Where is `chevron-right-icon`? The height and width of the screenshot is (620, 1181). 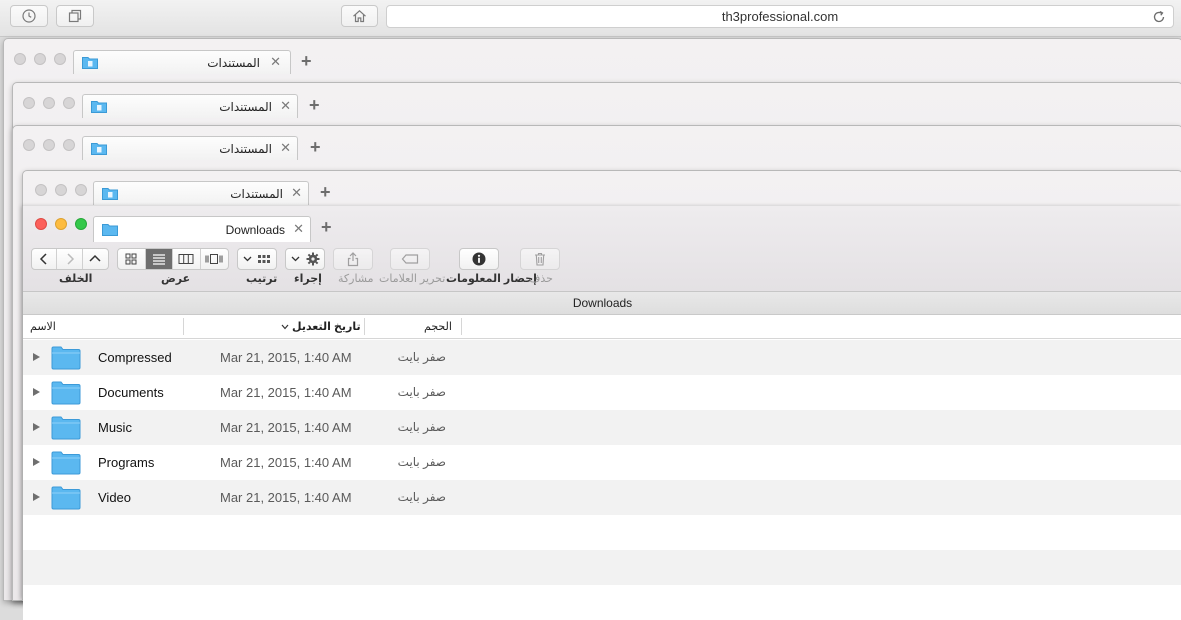
chevron-right-icon is located at coordinates (70, 259).